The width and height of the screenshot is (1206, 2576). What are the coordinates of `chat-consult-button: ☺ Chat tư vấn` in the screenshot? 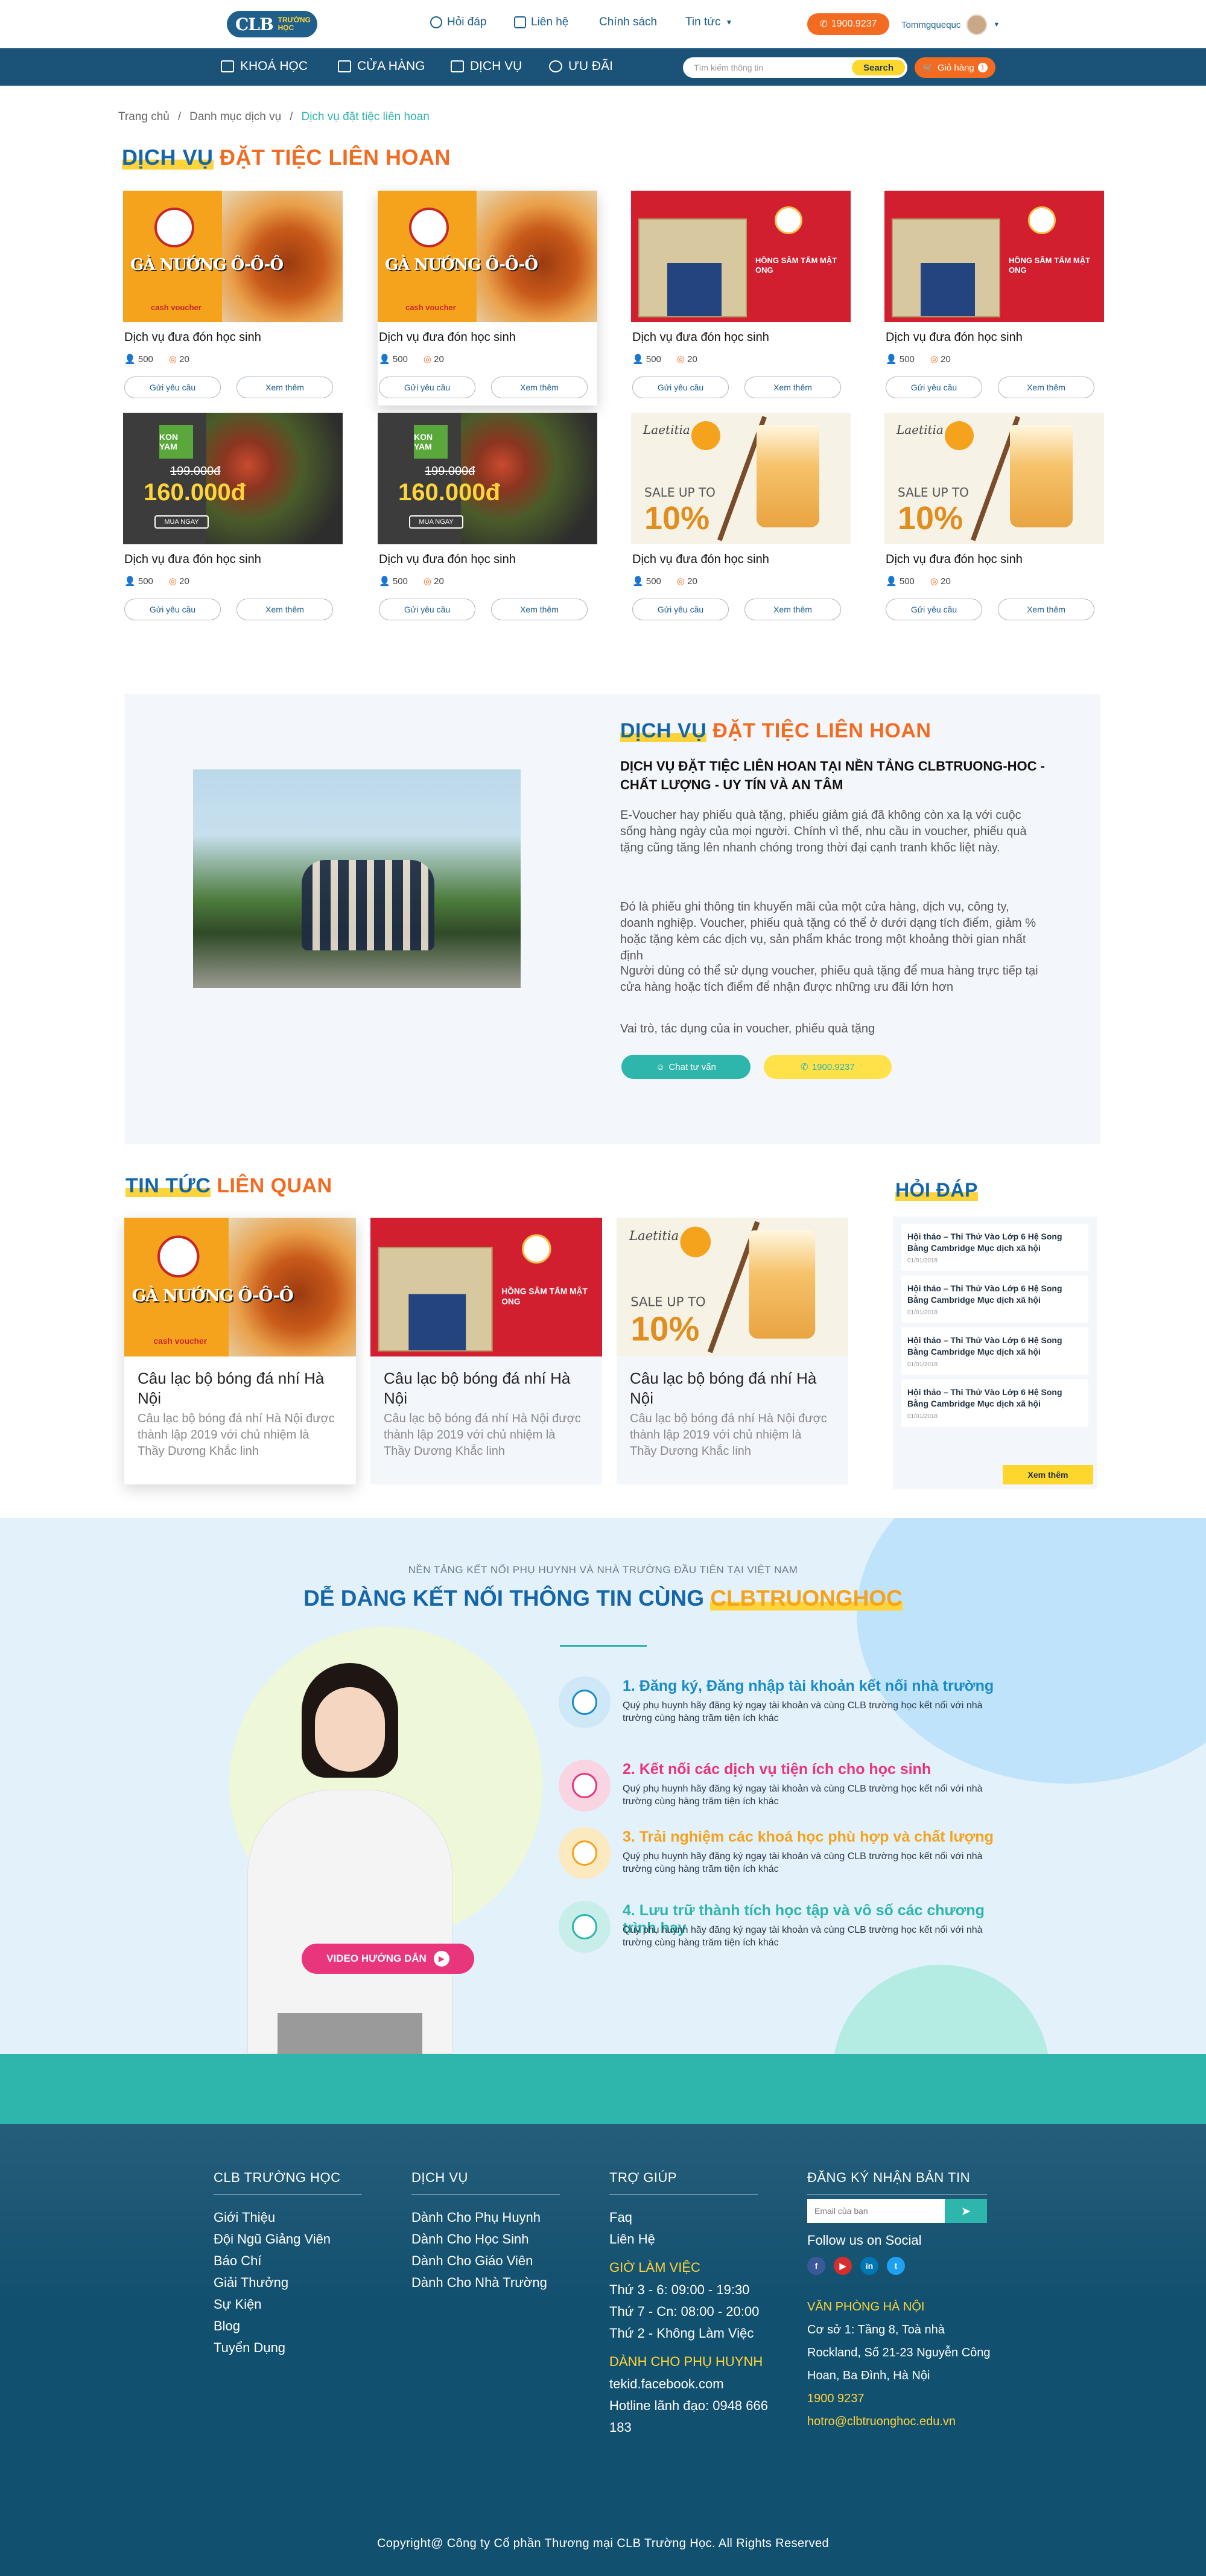 It's located at (686, 1067).